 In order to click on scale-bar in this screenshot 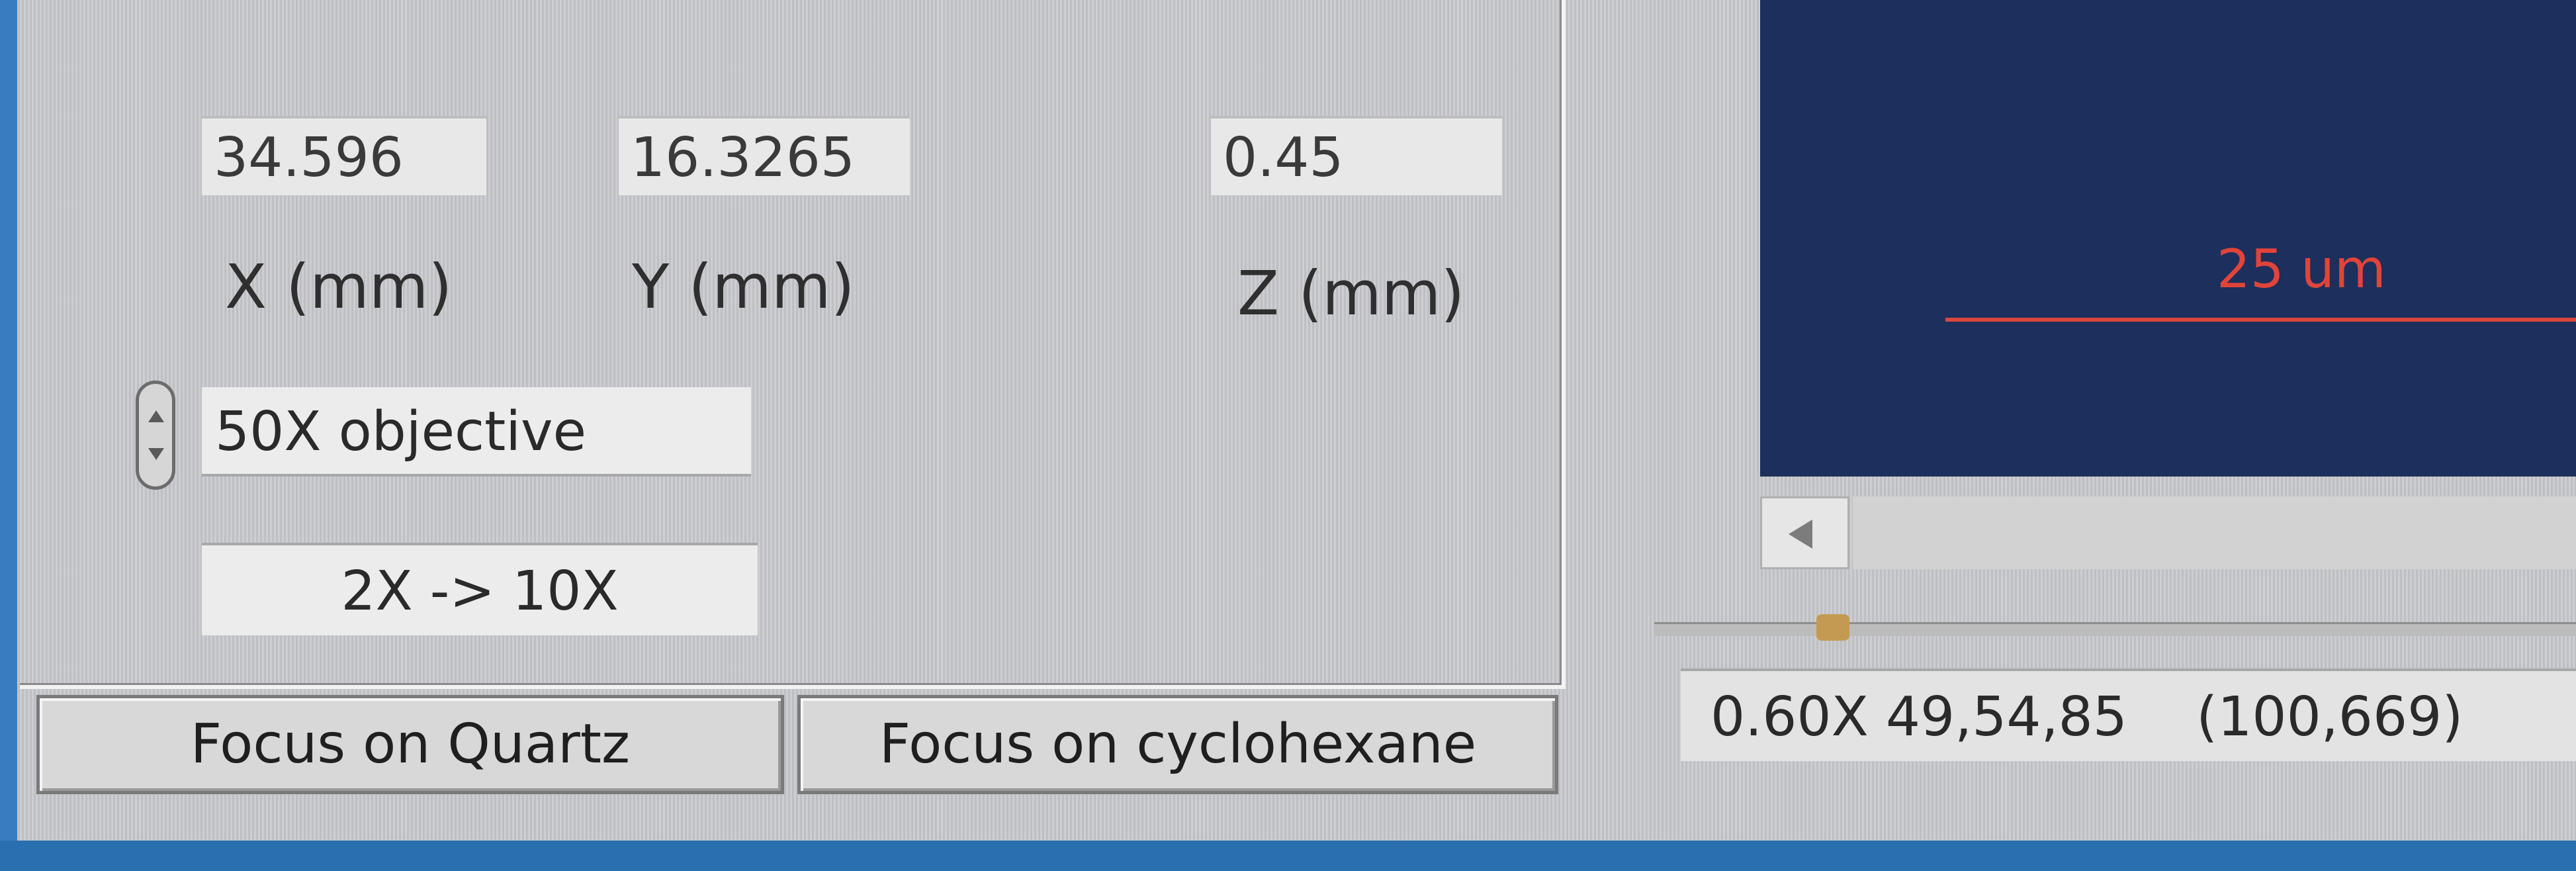, I will do `click(2260, 320)`.